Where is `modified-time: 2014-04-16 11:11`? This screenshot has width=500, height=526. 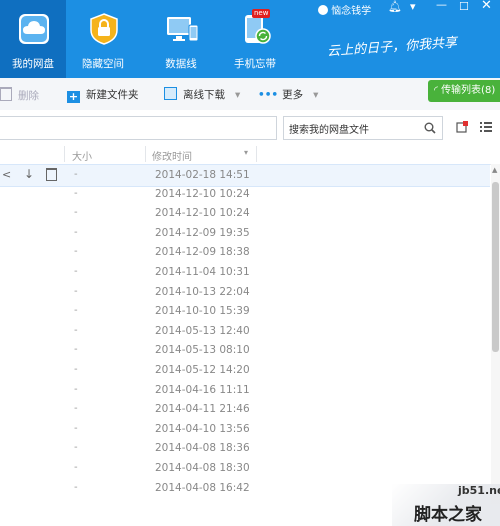 modified-time: 2014-04-16 11:11 is located at coordinates (202, 389).